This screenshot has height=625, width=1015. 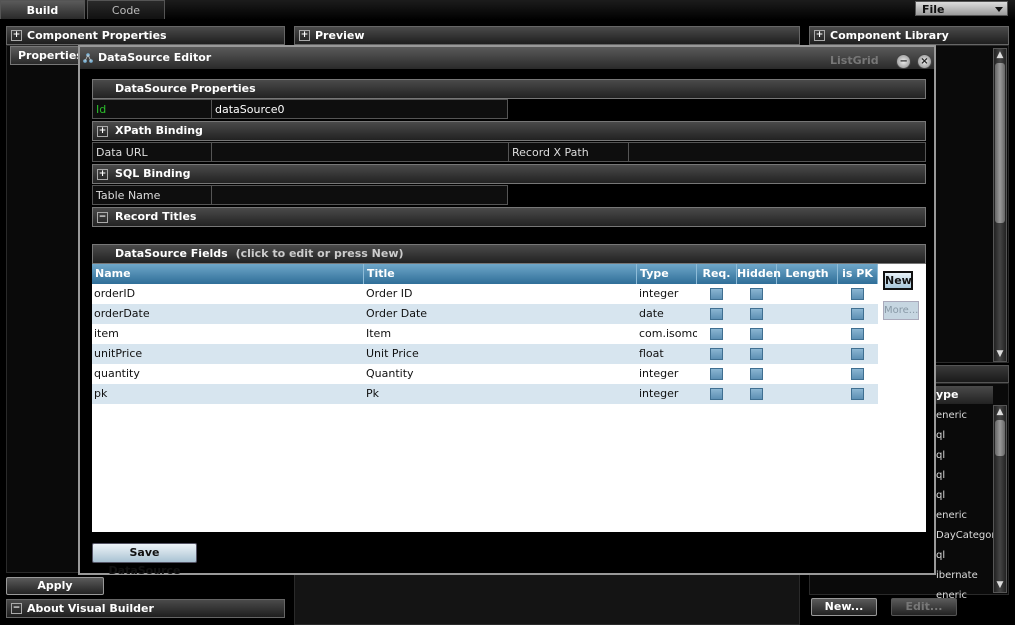 What do you see at coordinates (1000, 499) in the screenshot?
I see `library-list-scrollbar: ▲ ▼` at bounding box center [1000, 499].